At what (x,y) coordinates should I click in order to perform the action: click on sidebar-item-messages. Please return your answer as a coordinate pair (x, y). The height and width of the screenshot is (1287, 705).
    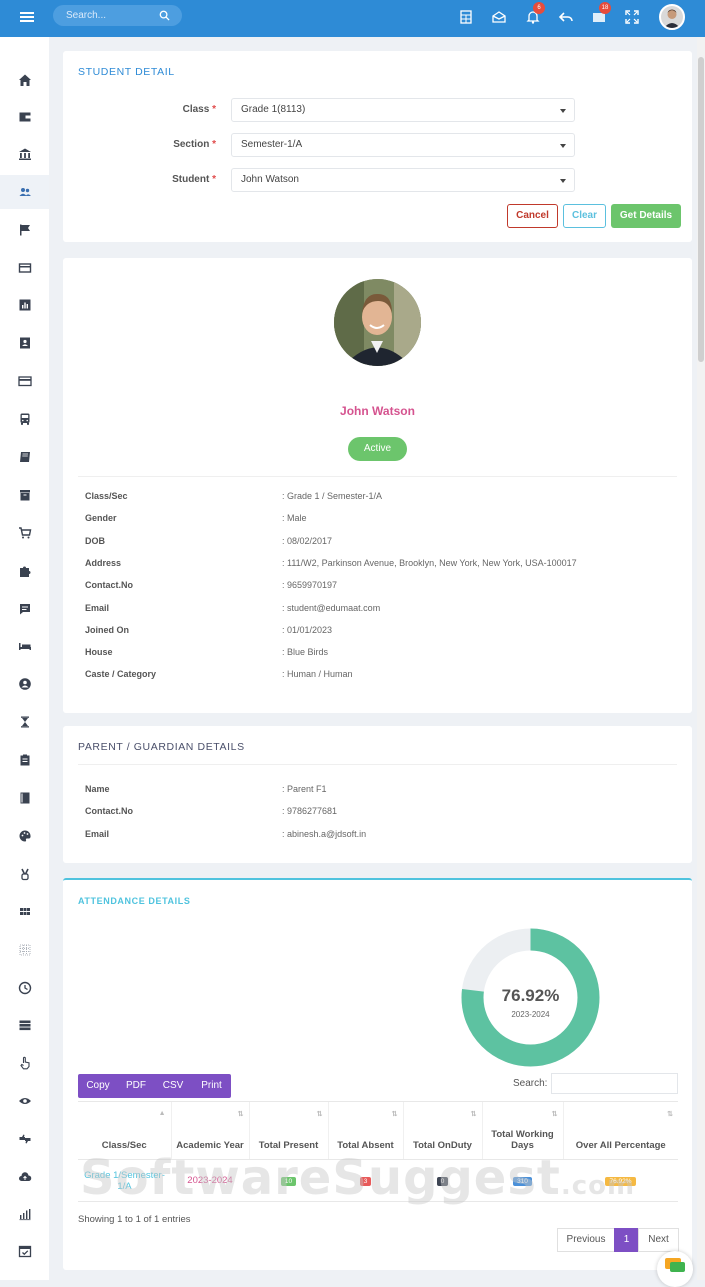
    Looking at the image, I should click on (24, 609).